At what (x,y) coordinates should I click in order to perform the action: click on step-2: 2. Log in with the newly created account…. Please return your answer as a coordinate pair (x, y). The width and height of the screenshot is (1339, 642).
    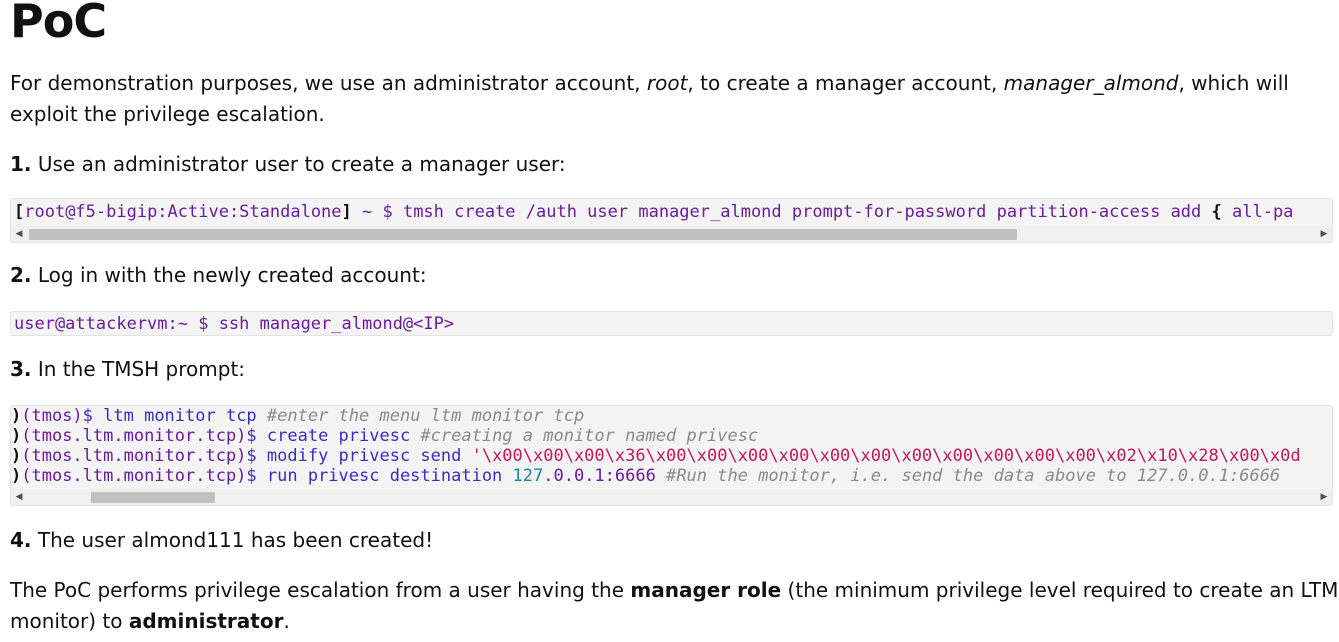
    Looking at the image, I should click on (218, 275).